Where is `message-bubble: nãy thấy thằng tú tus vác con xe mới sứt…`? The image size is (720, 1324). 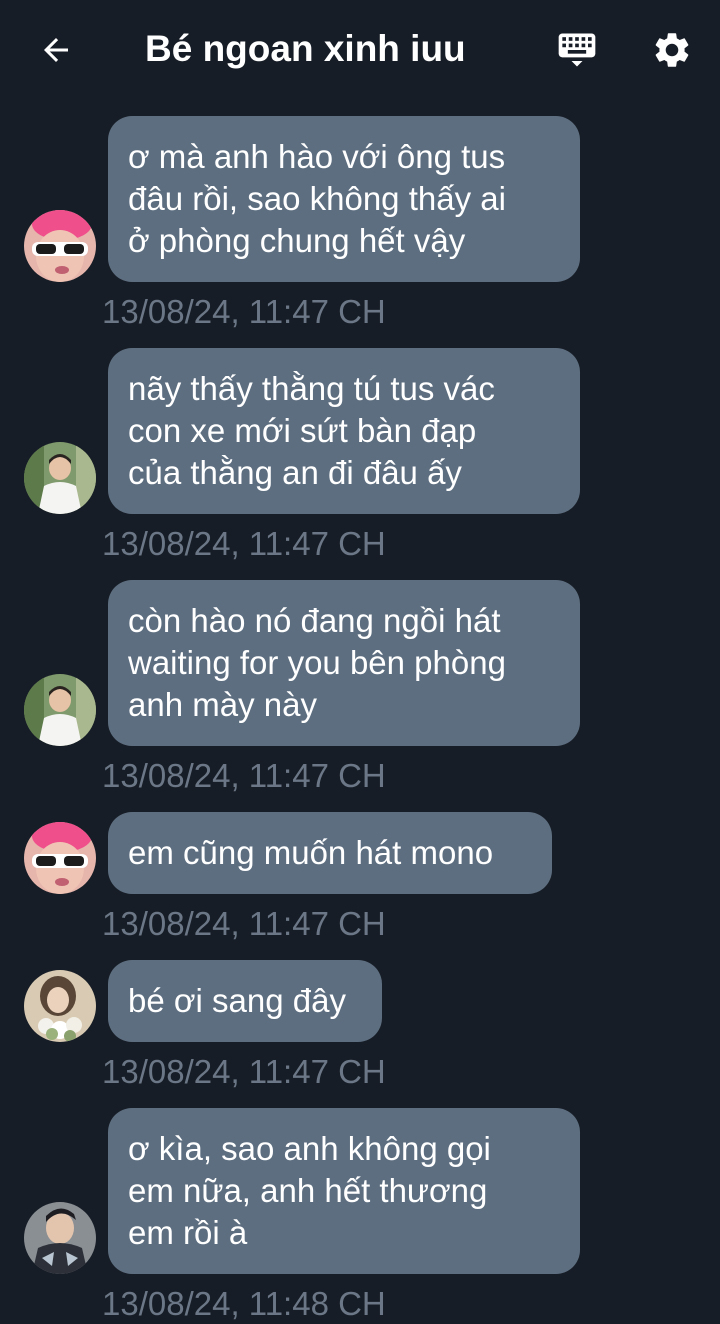
message-bubble: nãy thấy thằng tú tus vác con xe mới sứt… is located at coordinates (344, 431).